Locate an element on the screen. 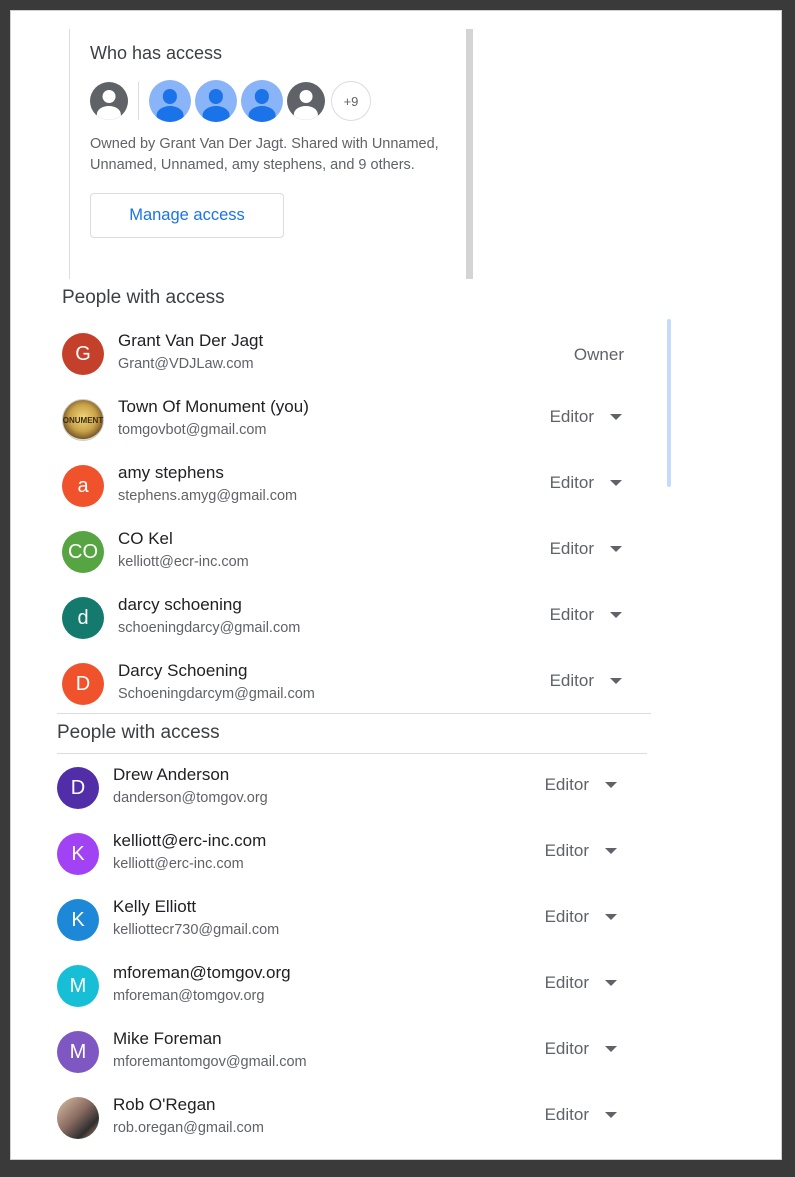 The width and height of the screenshot is (795, 1177). person-name: Grant Van Der Jagt is located at coordinates (191, 340).